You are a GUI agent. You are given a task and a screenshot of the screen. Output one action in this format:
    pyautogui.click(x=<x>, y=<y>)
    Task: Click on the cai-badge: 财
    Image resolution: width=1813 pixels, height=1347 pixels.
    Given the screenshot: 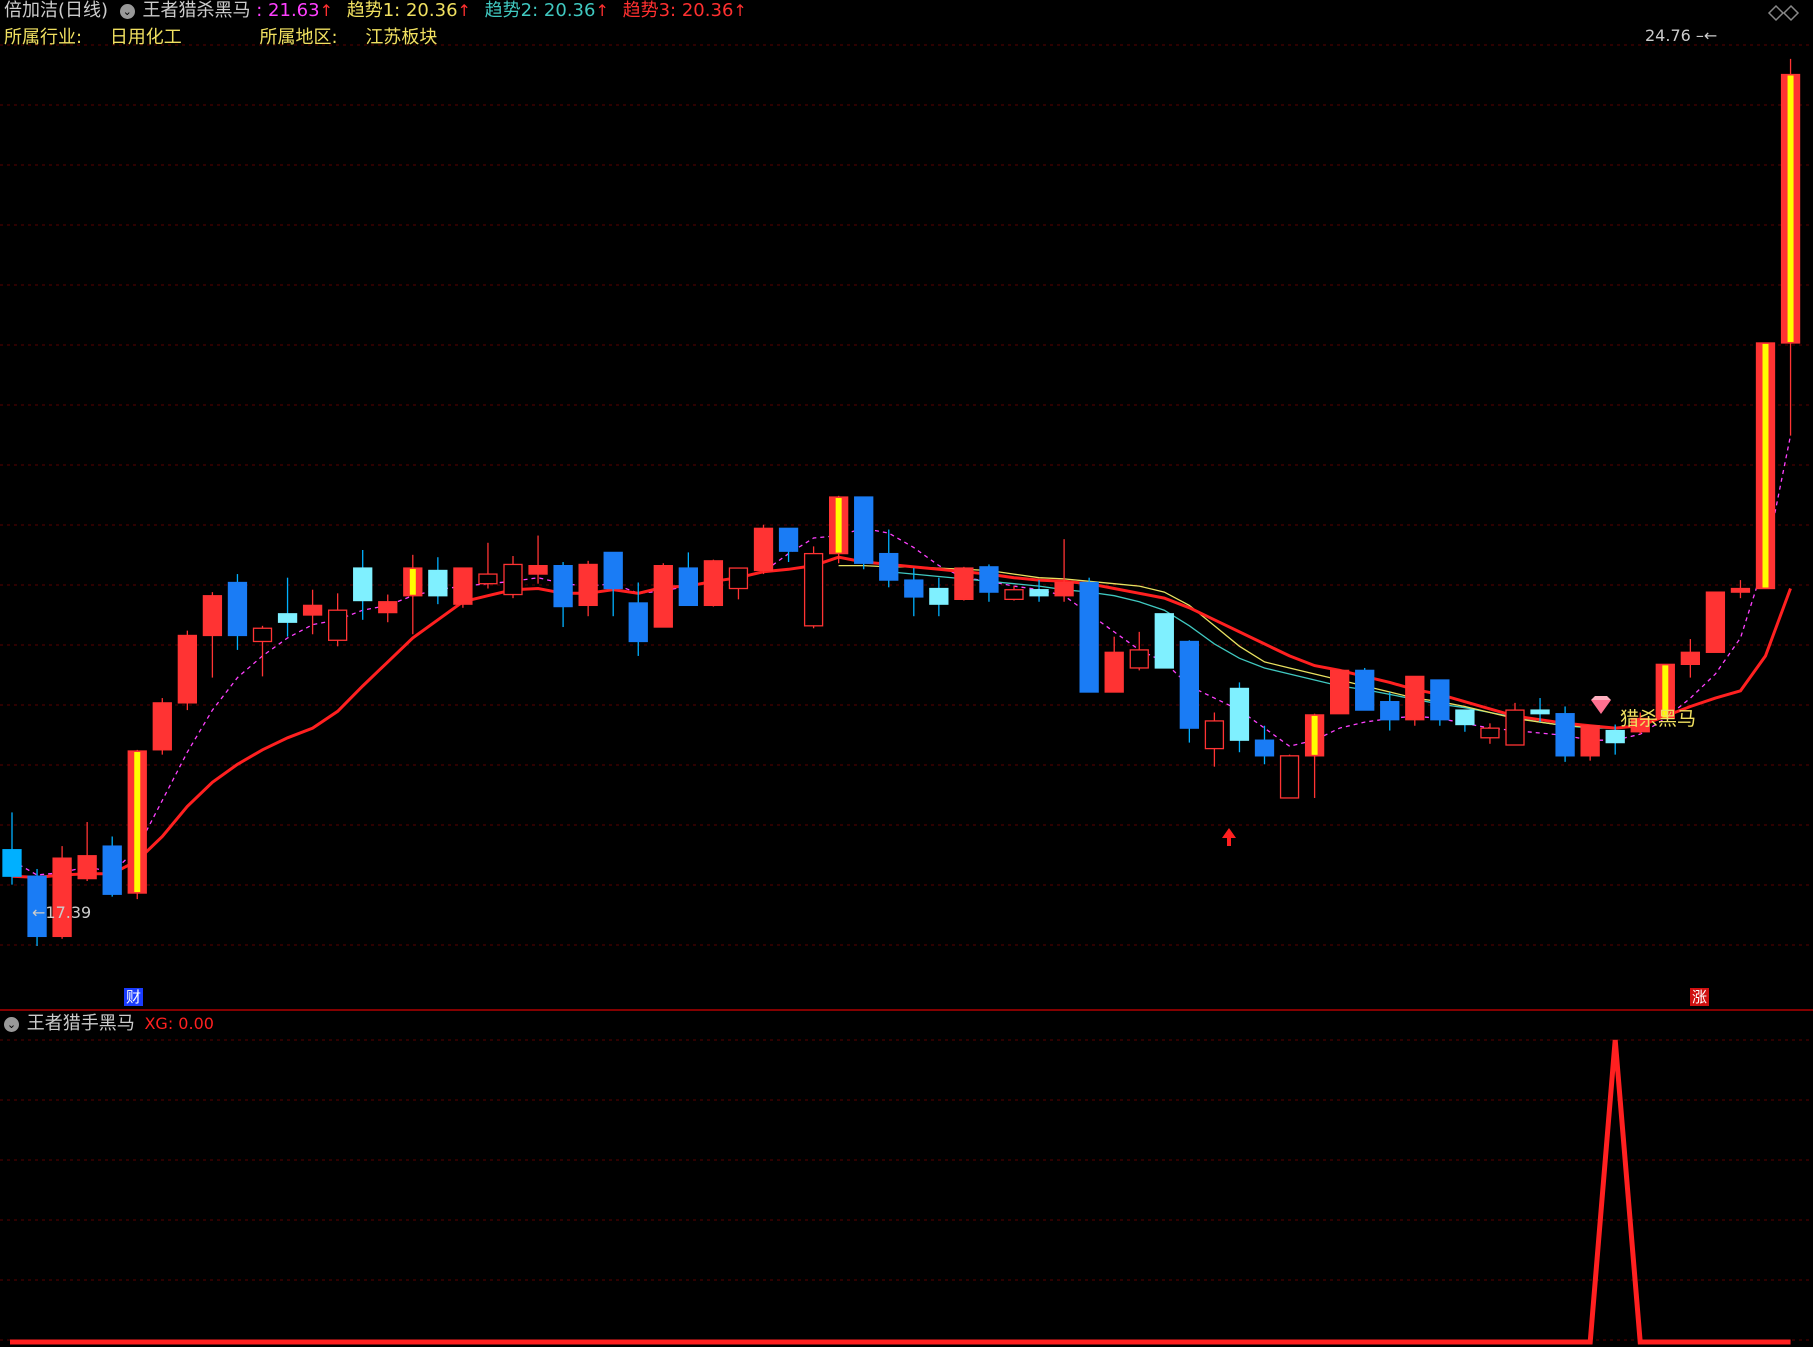 What is the action you would take?
    pyautogui.click(x=134, y=997)
    